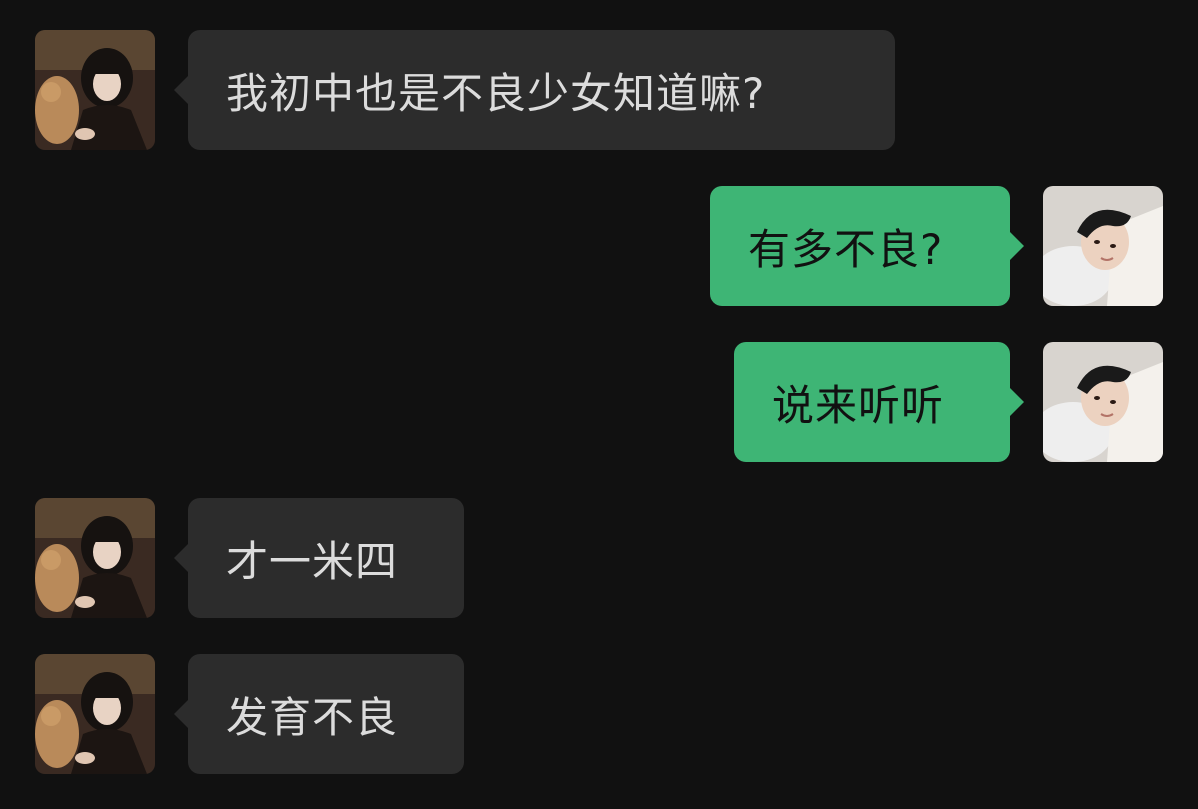  I want to click on message-row-incoming: 我初中也是不良少女知道嘛?, so click(470, 90).